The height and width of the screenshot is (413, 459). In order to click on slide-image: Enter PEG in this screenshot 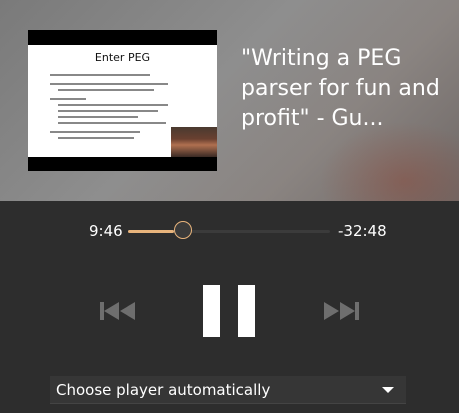, I will do `click(122, 101)`.